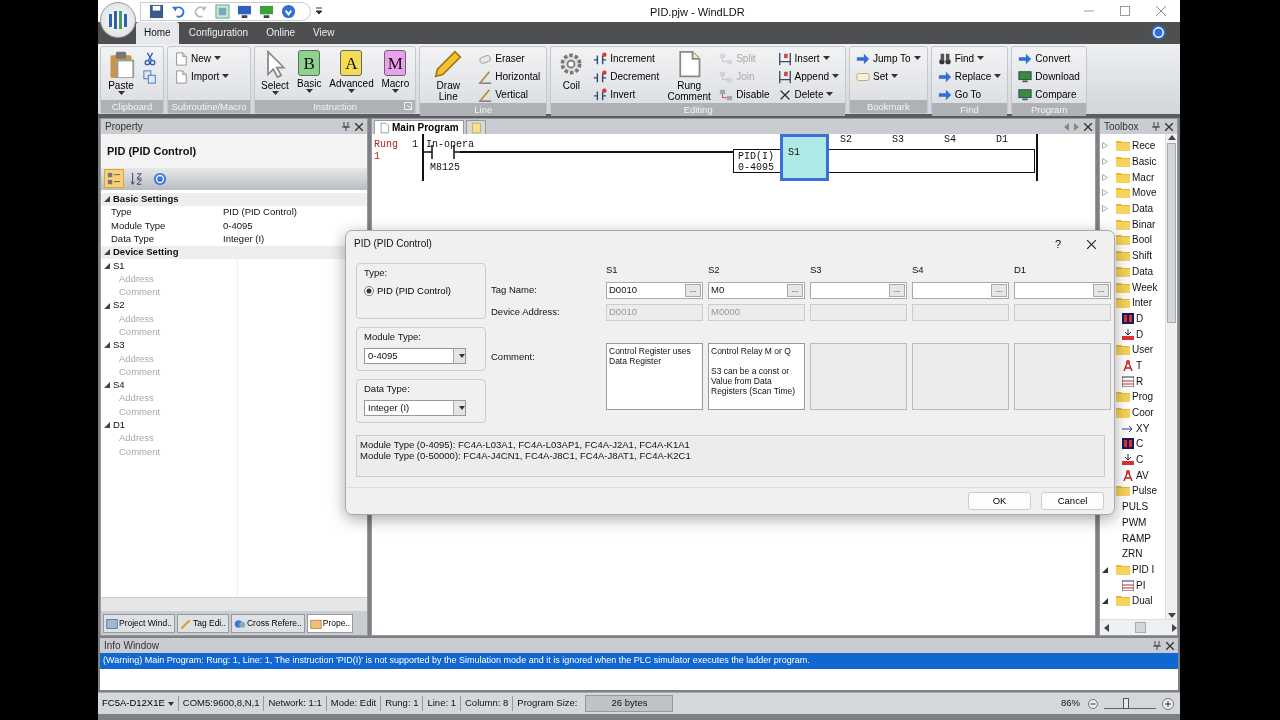 Image resolution: width=1280 pixels, height=720 pixels. Describe the element at coordinates (1126, 703) in the screenshot. I see `slider-thumb` at that location.